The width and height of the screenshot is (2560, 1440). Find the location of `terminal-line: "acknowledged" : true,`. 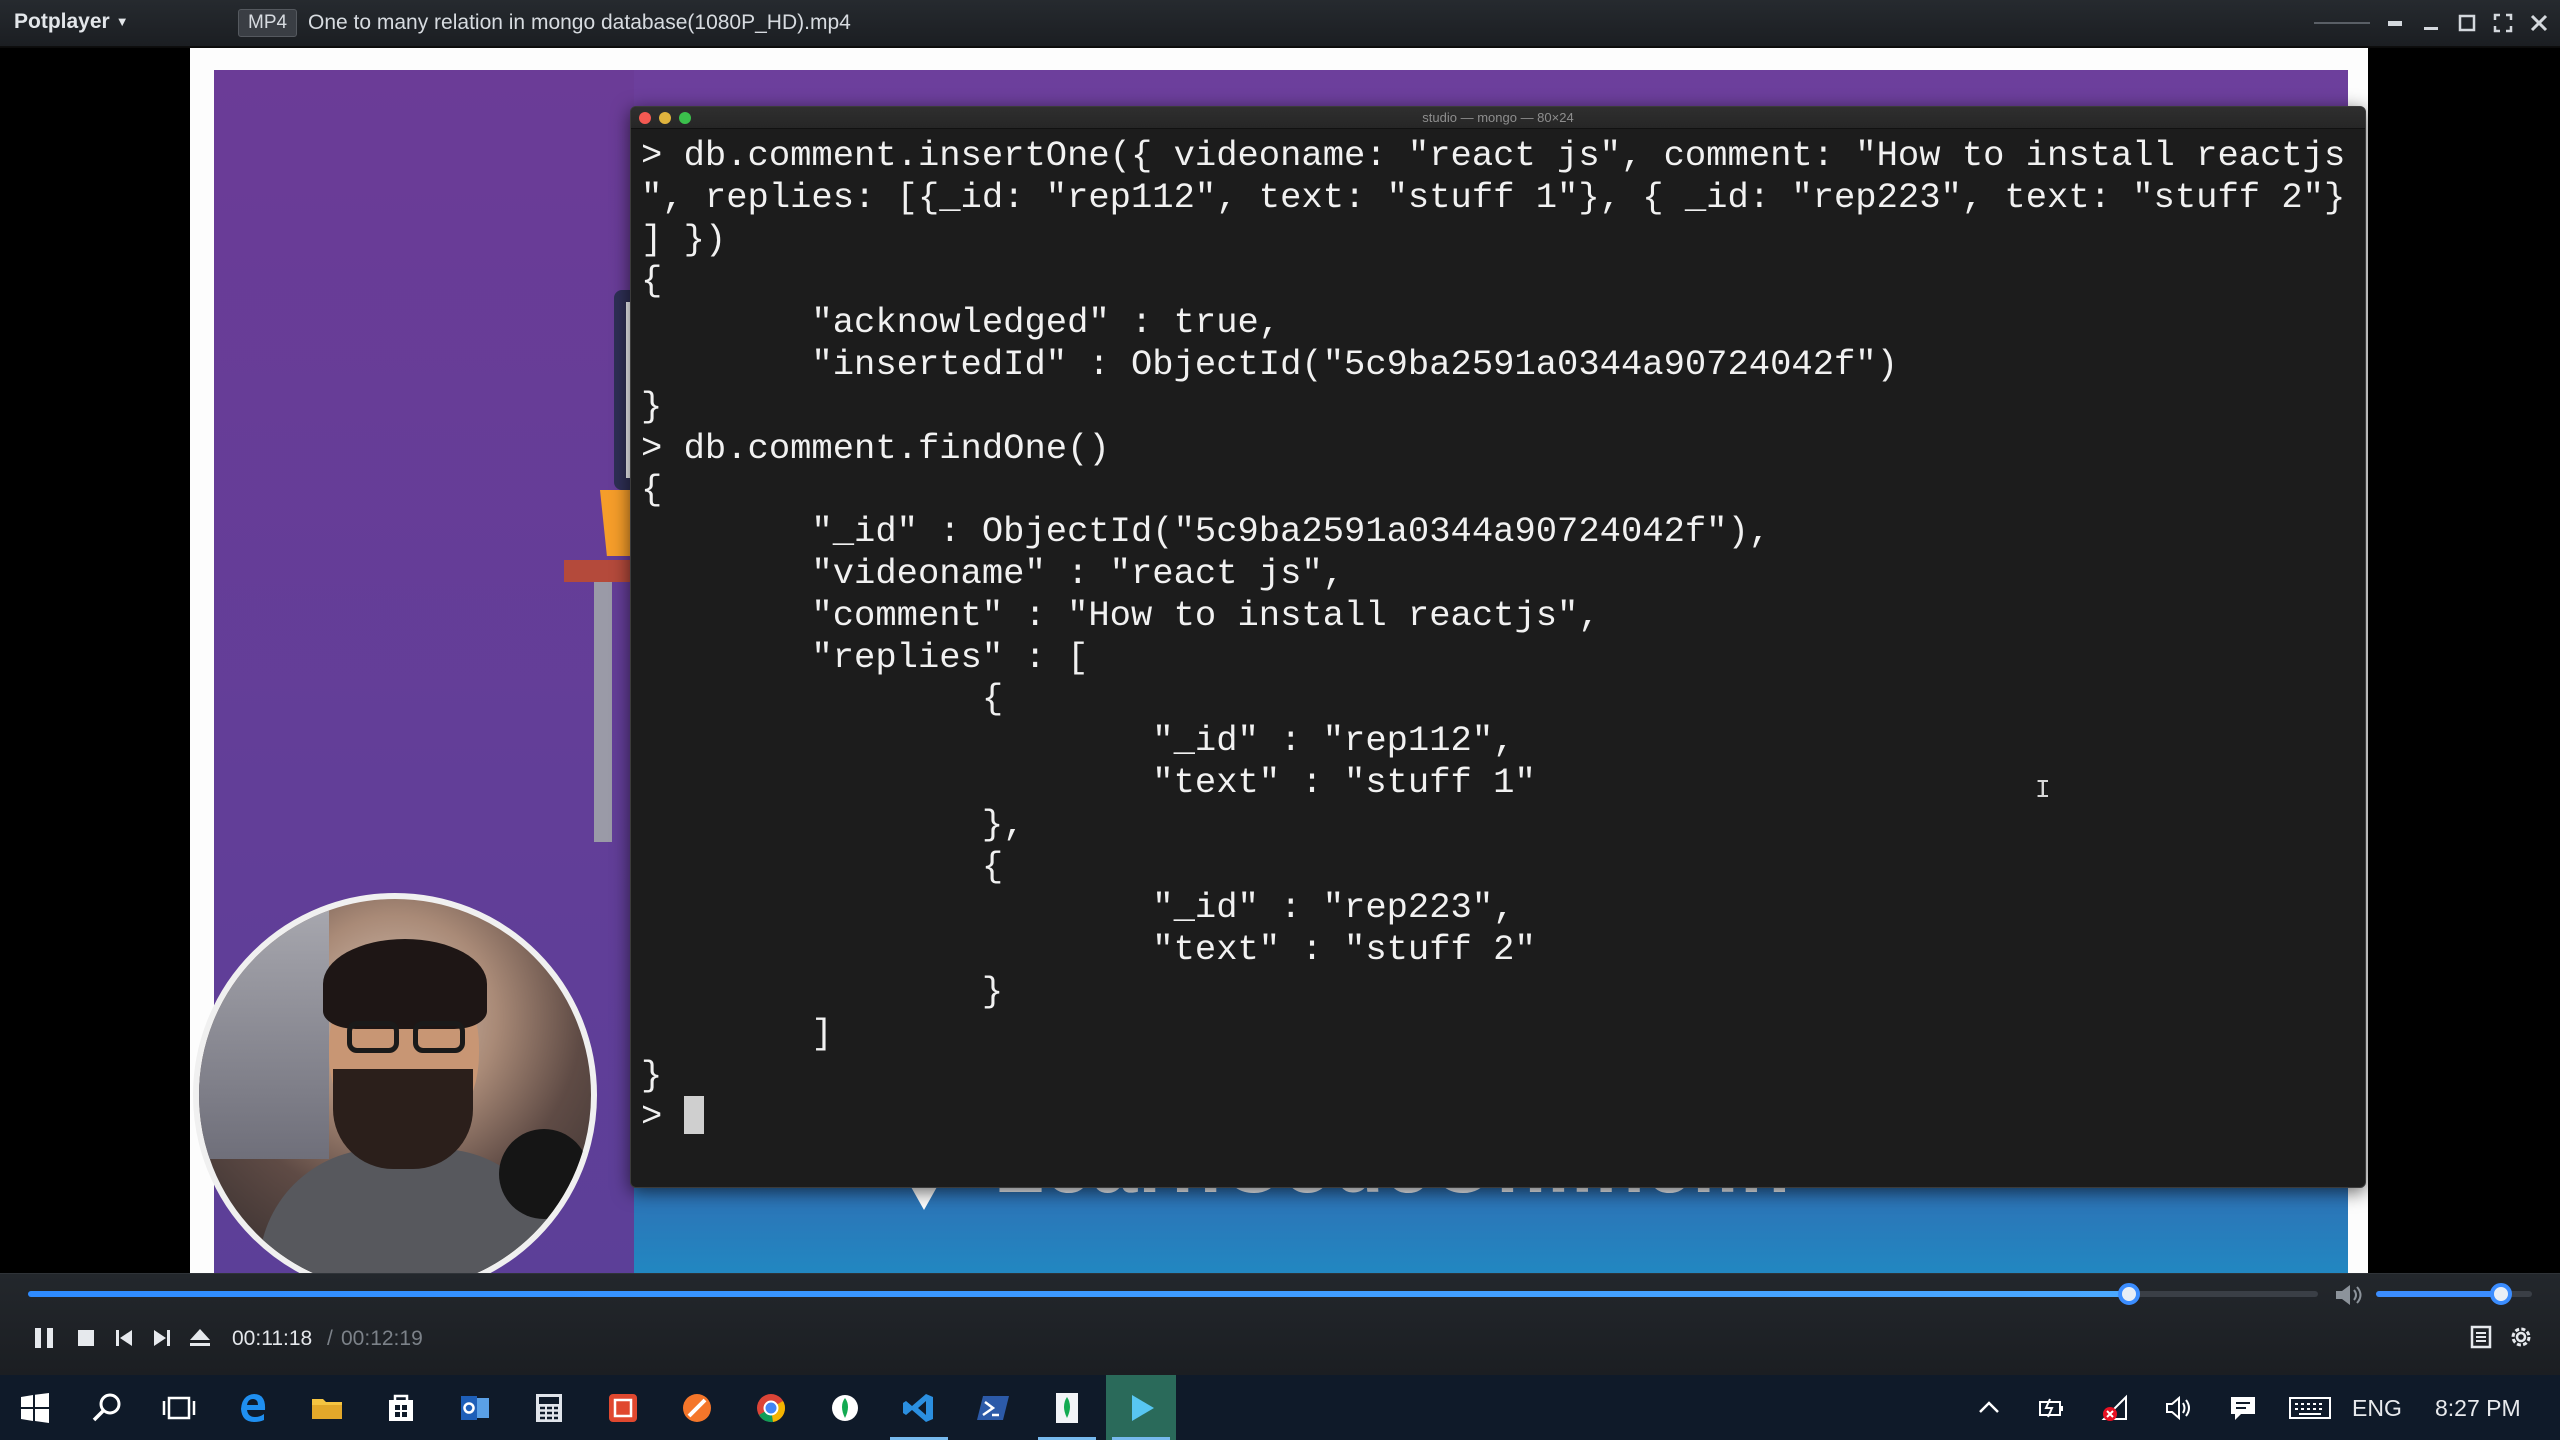

terminal-line: "acknowledged" : true, is located at coordinates (961, 323).